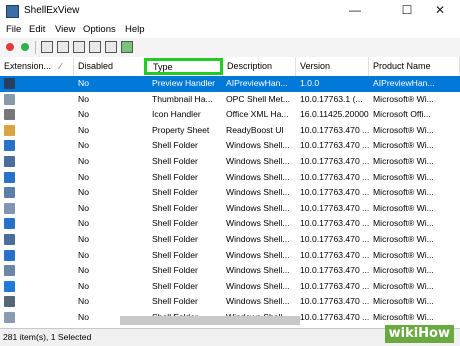 This screenshot has height=346, width=460. What do you see at coordinates (163, 67) in the screenshot?
I see `col-type-label: Type` at bounding box center [163, 67].